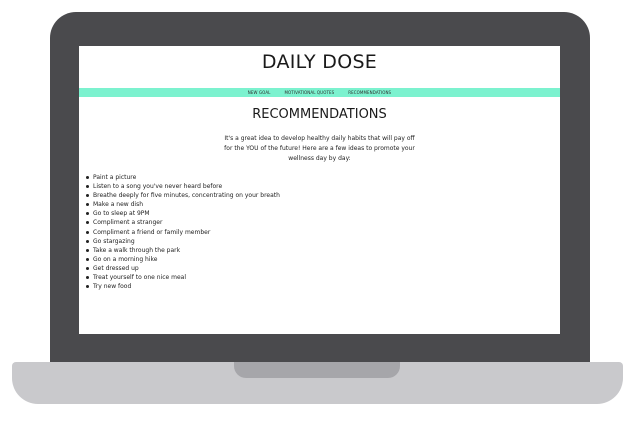 The height and width of the screenshot is (422, 635). What do you see at coordinates (322, 268) in the screenshot?
I see `list-item: Get dressed up` at bounding box center [322, 268].